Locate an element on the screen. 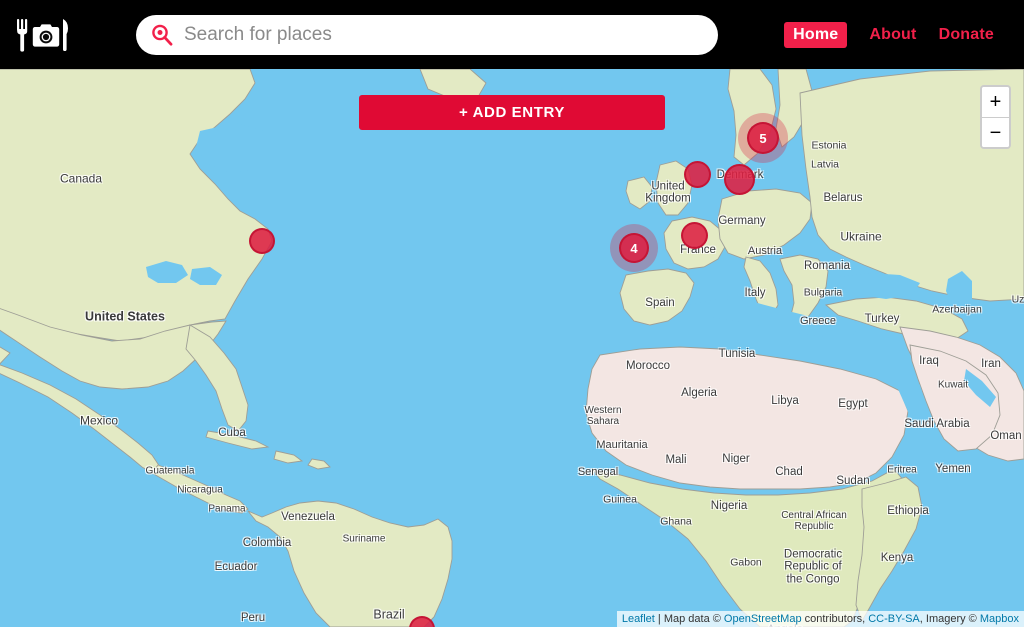  nav-donate: Donate is located at coordinates (966, 35).